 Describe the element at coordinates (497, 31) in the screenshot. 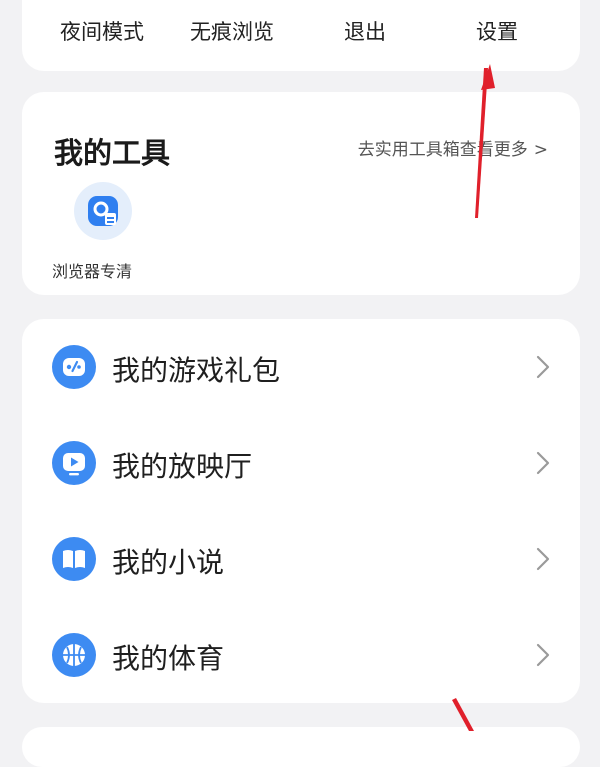

I see `settings-button: 设置` at that location.